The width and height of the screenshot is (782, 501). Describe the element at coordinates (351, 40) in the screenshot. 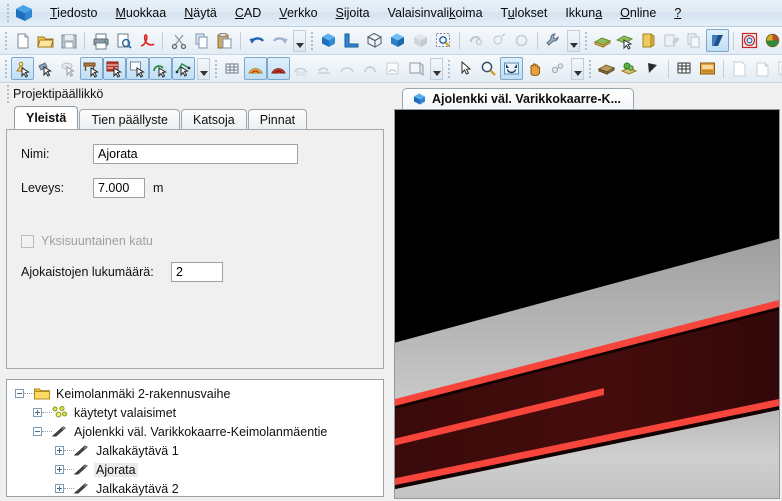

I see `view-plan-icon` at that location.